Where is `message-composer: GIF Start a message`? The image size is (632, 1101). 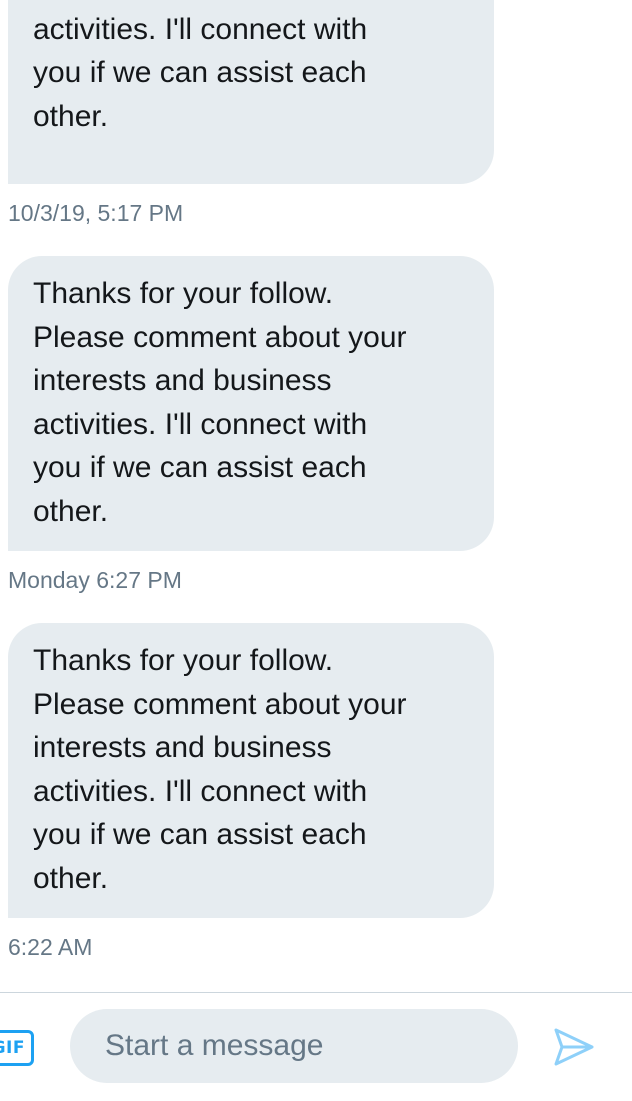
message-composer: GIF Start a message is located at coordinates (316, 1046).